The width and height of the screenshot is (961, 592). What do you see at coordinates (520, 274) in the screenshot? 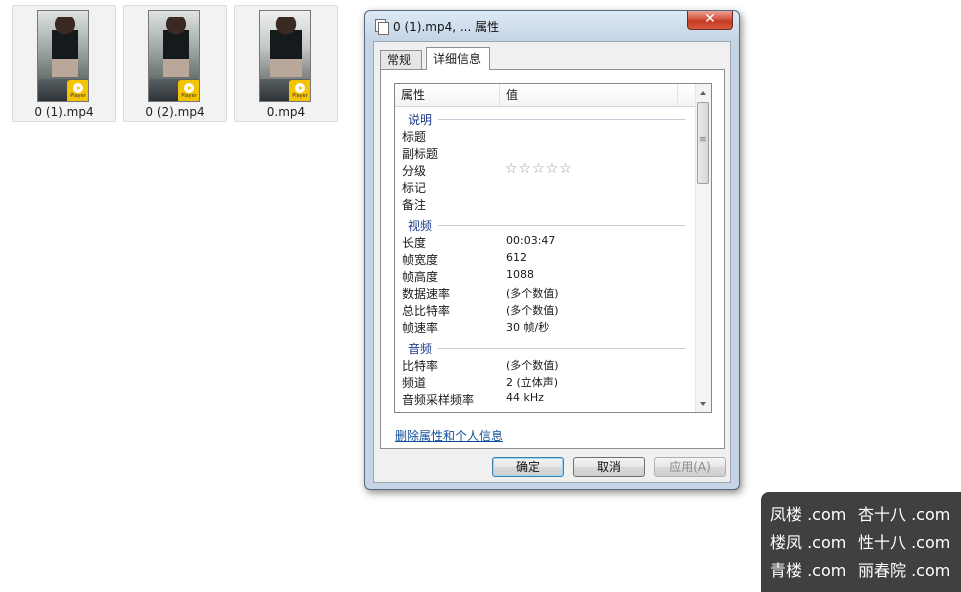
I see `property-value: 1088` at bounding box center [520, 274].